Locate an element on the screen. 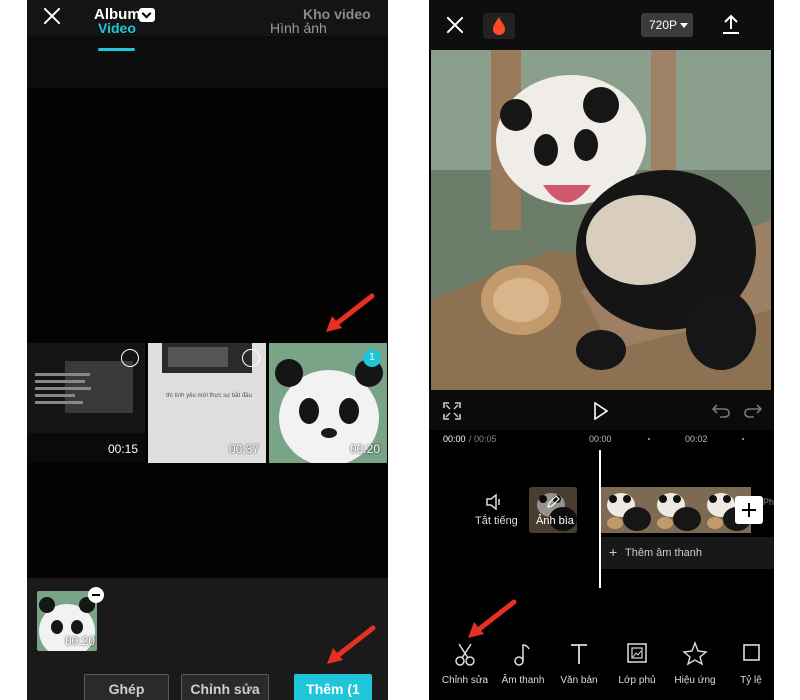 The height and width of the screenshot is (700, 800). current-time: 00:00 is located at coordinates (454, 439).